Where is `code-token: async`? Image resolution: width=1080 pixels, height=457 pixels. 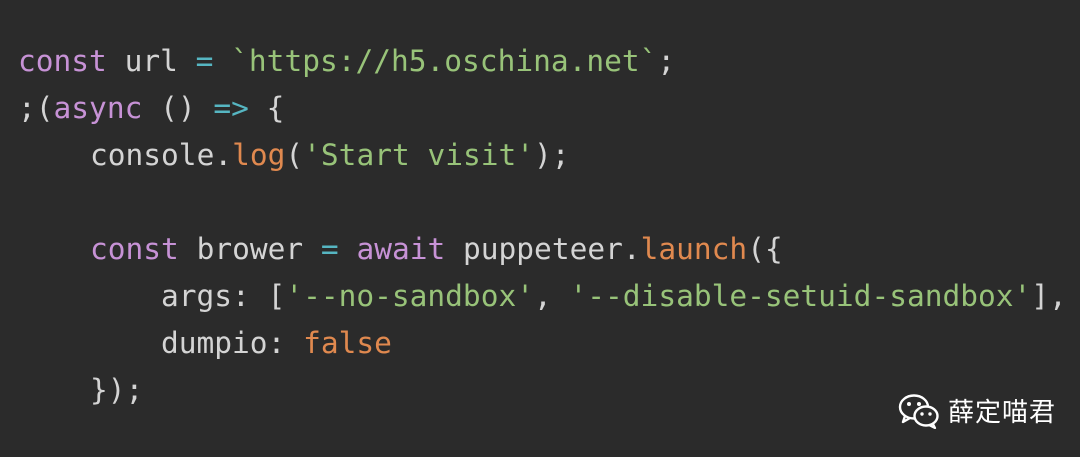
code-token: async is located at coordinates (98, 108).